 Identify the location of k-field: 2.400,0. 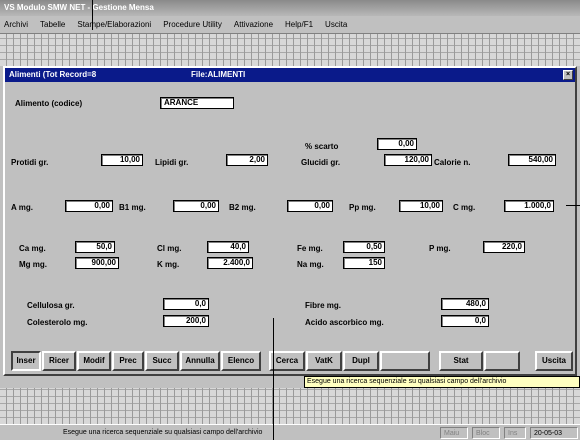
(230, 263).